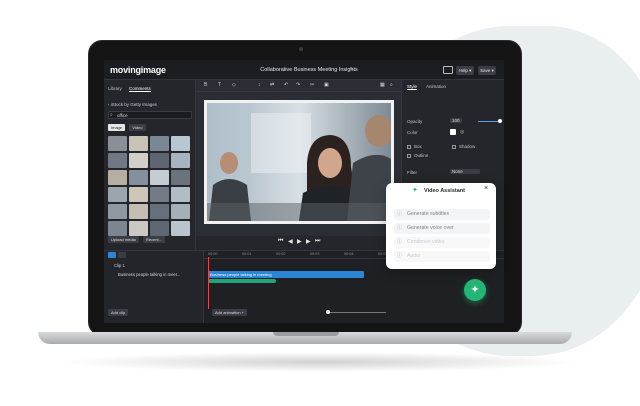  Describe the element at coordinates (112, 255) in the screenshot. I see `snap-toggle` at that location.